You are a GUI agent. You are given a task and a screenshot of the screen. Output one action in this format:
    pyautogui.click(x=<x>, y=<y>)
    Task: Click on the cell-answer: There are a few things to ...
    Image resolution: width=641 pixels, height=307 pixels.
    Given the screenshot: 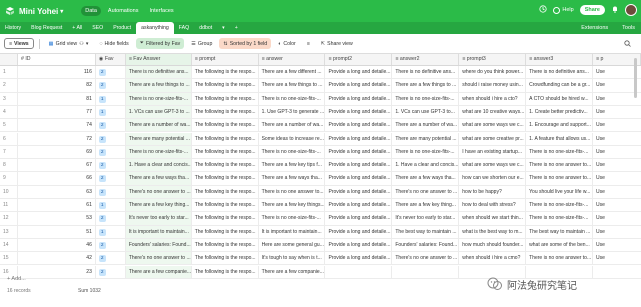 What is the action you would take?
    pyautogui.click(x=292, y=85)
    